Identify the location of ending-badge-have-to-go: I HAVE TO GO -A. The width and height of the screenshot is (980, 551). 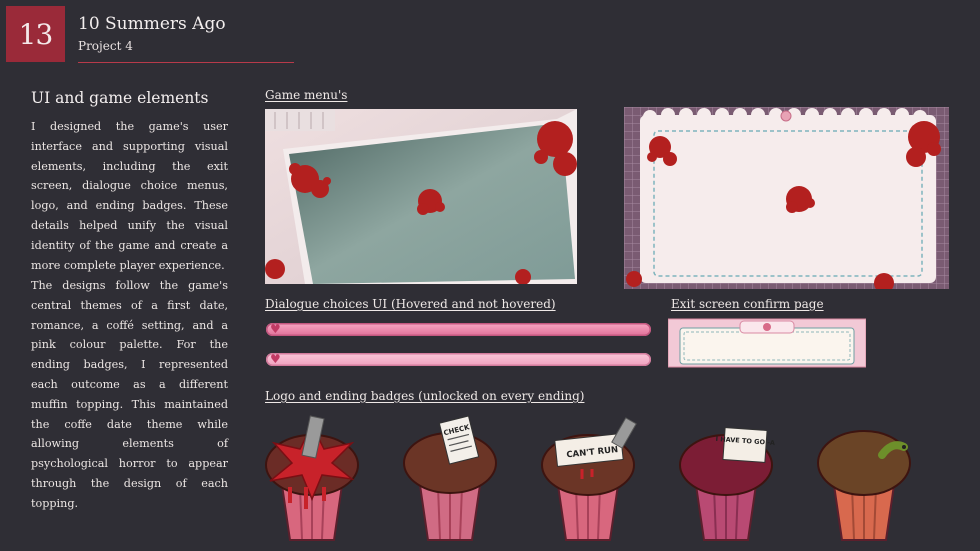
(726, 480).